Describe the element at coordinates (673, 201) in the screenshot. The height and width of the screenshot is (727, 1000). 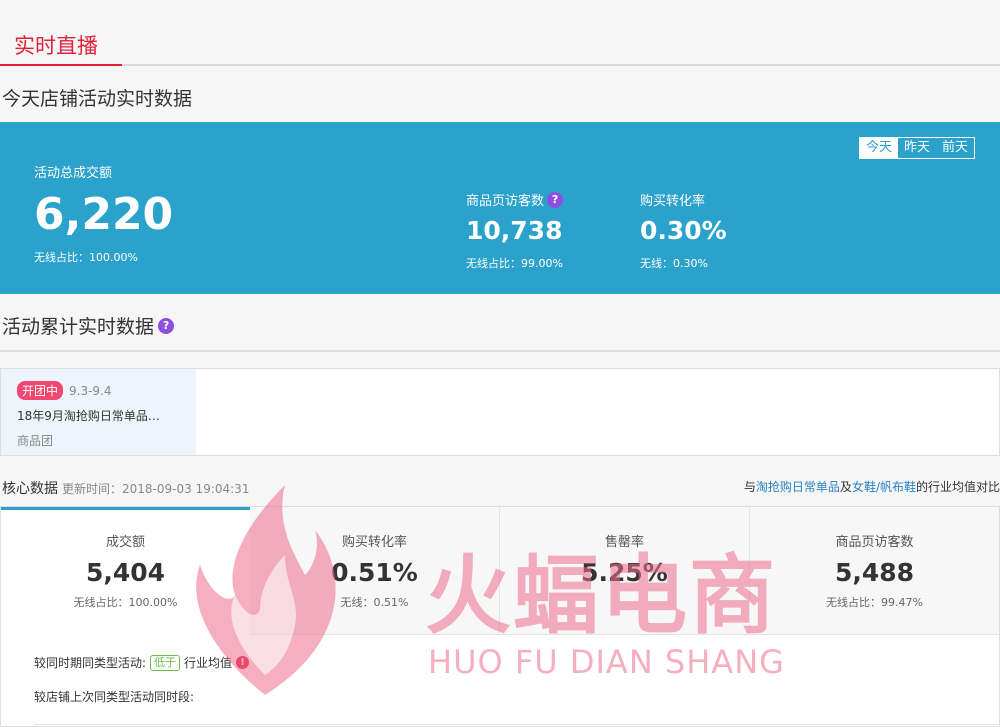
I see `conversion-label: 购买转化率` at that location.